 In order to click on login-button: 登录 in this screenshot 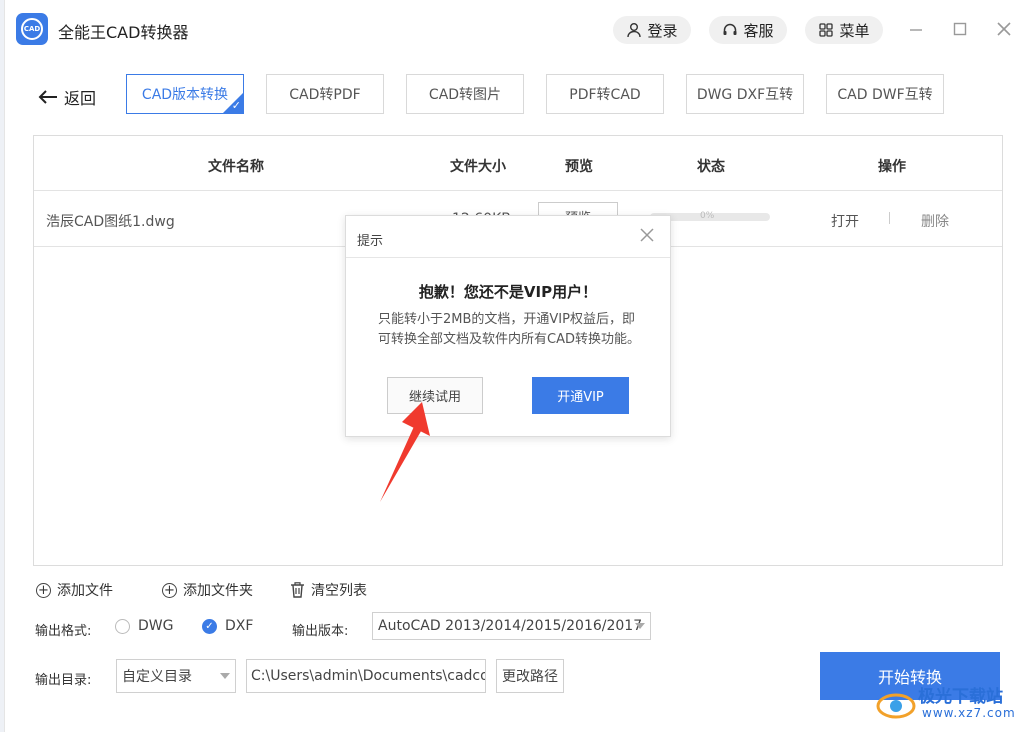, I will do `click(652, 30)`.